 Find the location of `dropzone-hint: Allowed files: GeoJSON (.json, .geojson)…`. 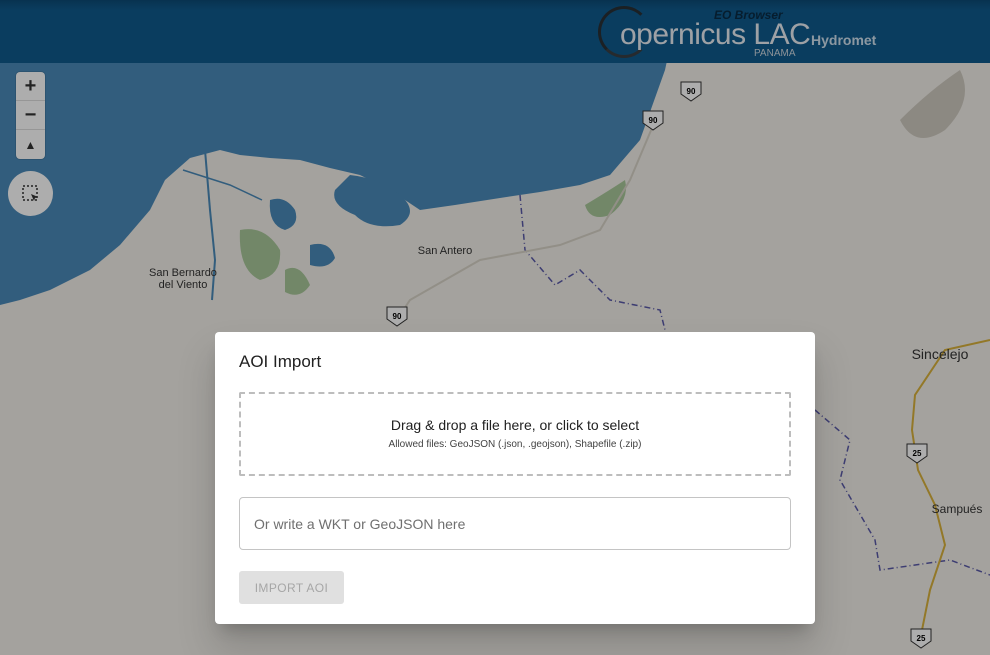

dropzone-hint: Allowed files: GeoJSON (.json, .geojson)… is located at coordinates (515, 444).